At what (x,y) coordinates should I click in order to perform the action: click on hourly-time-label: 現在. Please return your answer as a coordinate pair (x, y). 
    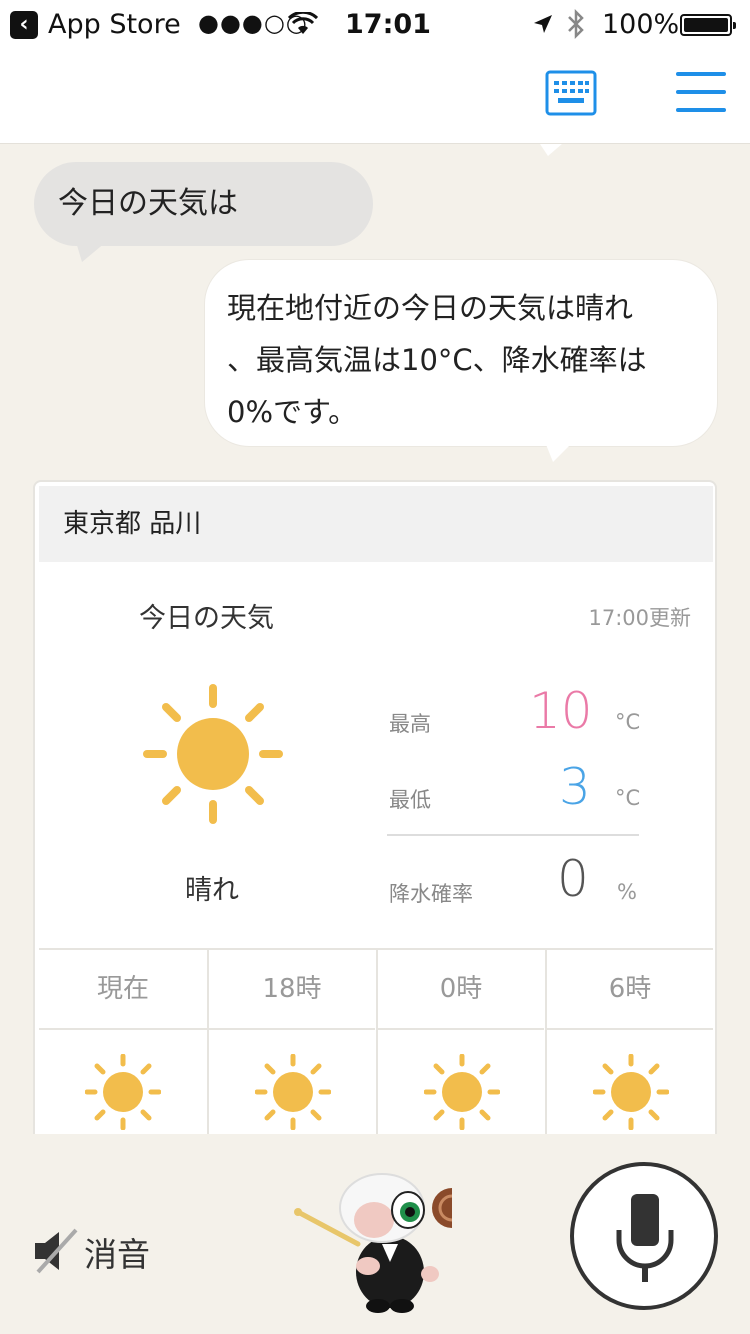
    Looking at the image, I should click on (123, 990).